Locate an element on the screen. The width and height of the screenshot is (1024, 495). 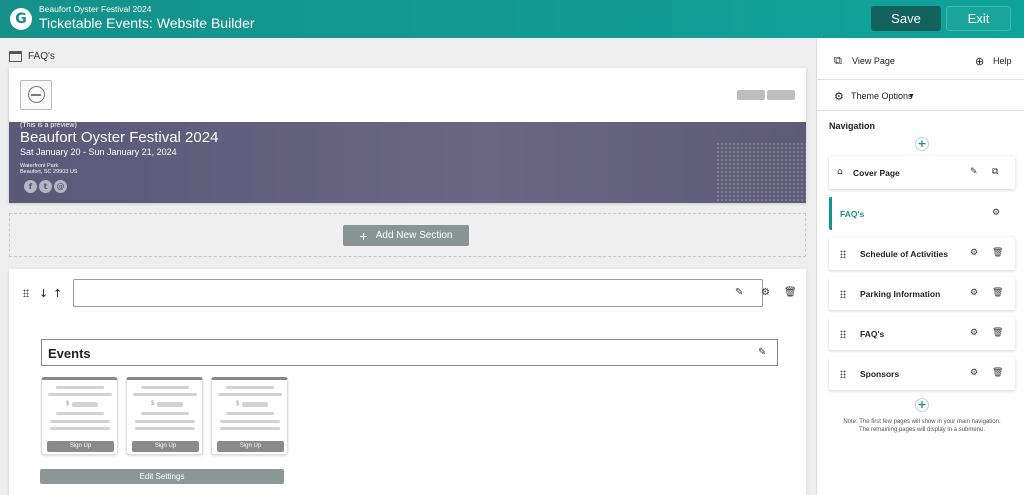
add-section-zone: + Add New Section is located at coordinates (407, 235).